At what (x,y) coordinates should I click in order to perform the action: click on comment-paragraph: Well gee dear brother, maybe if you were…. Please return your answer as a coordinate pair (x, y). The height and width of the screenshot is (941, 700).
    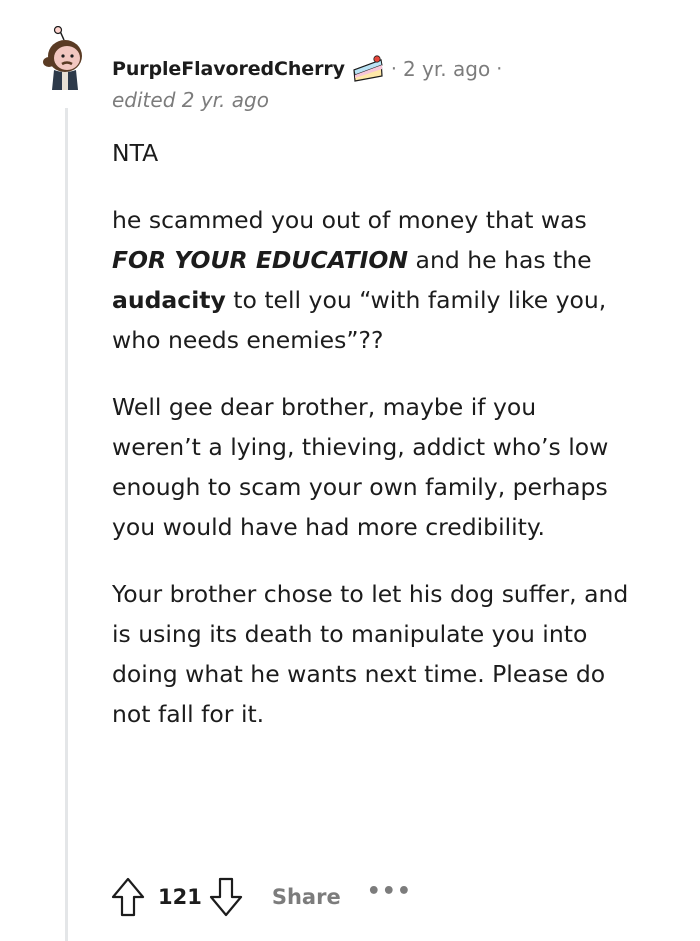
    Looking at the image, I should click on (360, 467).